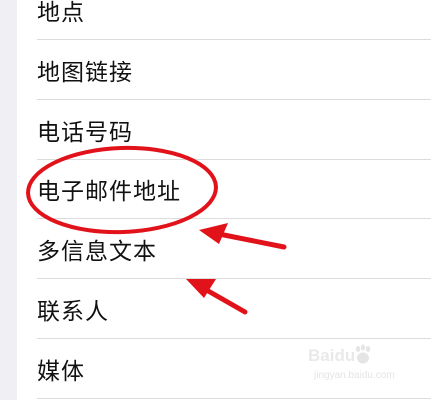  Describe the element at coordinates (224, 130) in the screenshot. I see `list-item-phone-number: 电话号码` at that location.